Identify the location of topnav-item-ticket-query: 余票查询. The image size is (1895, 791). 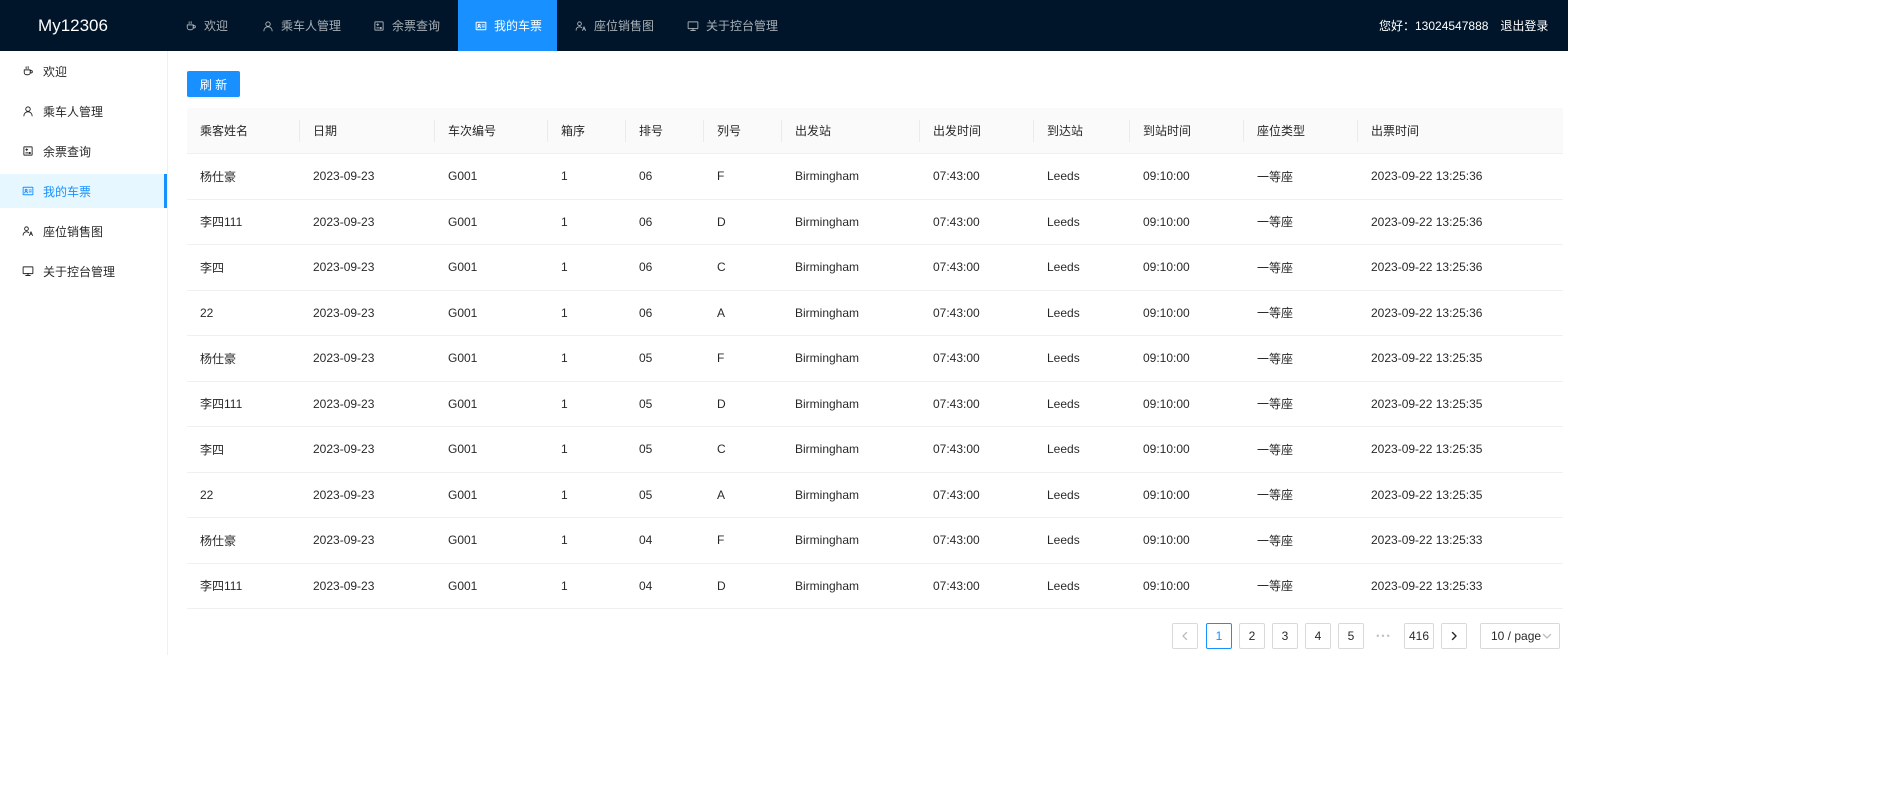
(407, 25).